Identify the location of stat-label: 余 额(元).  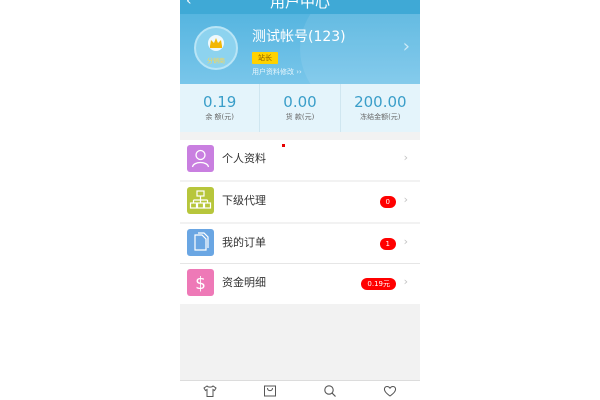
(219, 117).